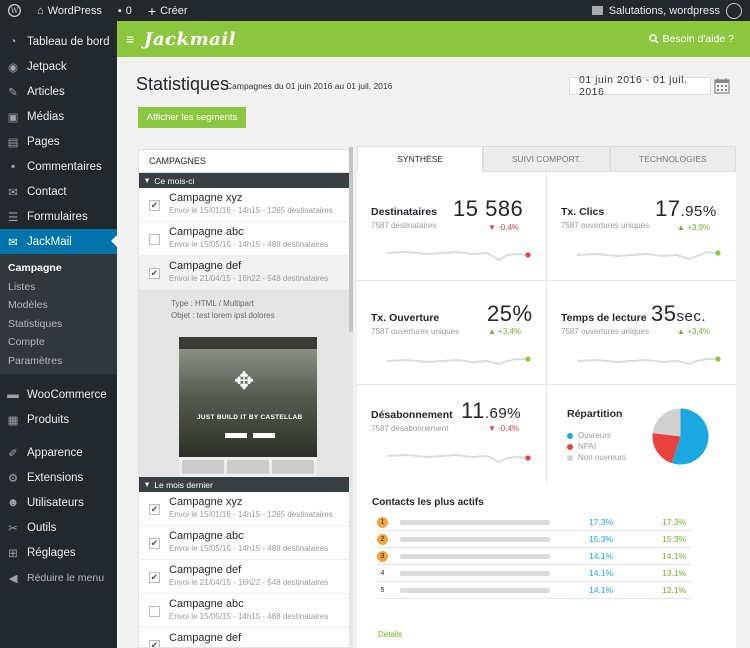  What do you see at coordinates (653, 39) in the screenshot?
I see `search-icon` at bounding box center [653, 39].